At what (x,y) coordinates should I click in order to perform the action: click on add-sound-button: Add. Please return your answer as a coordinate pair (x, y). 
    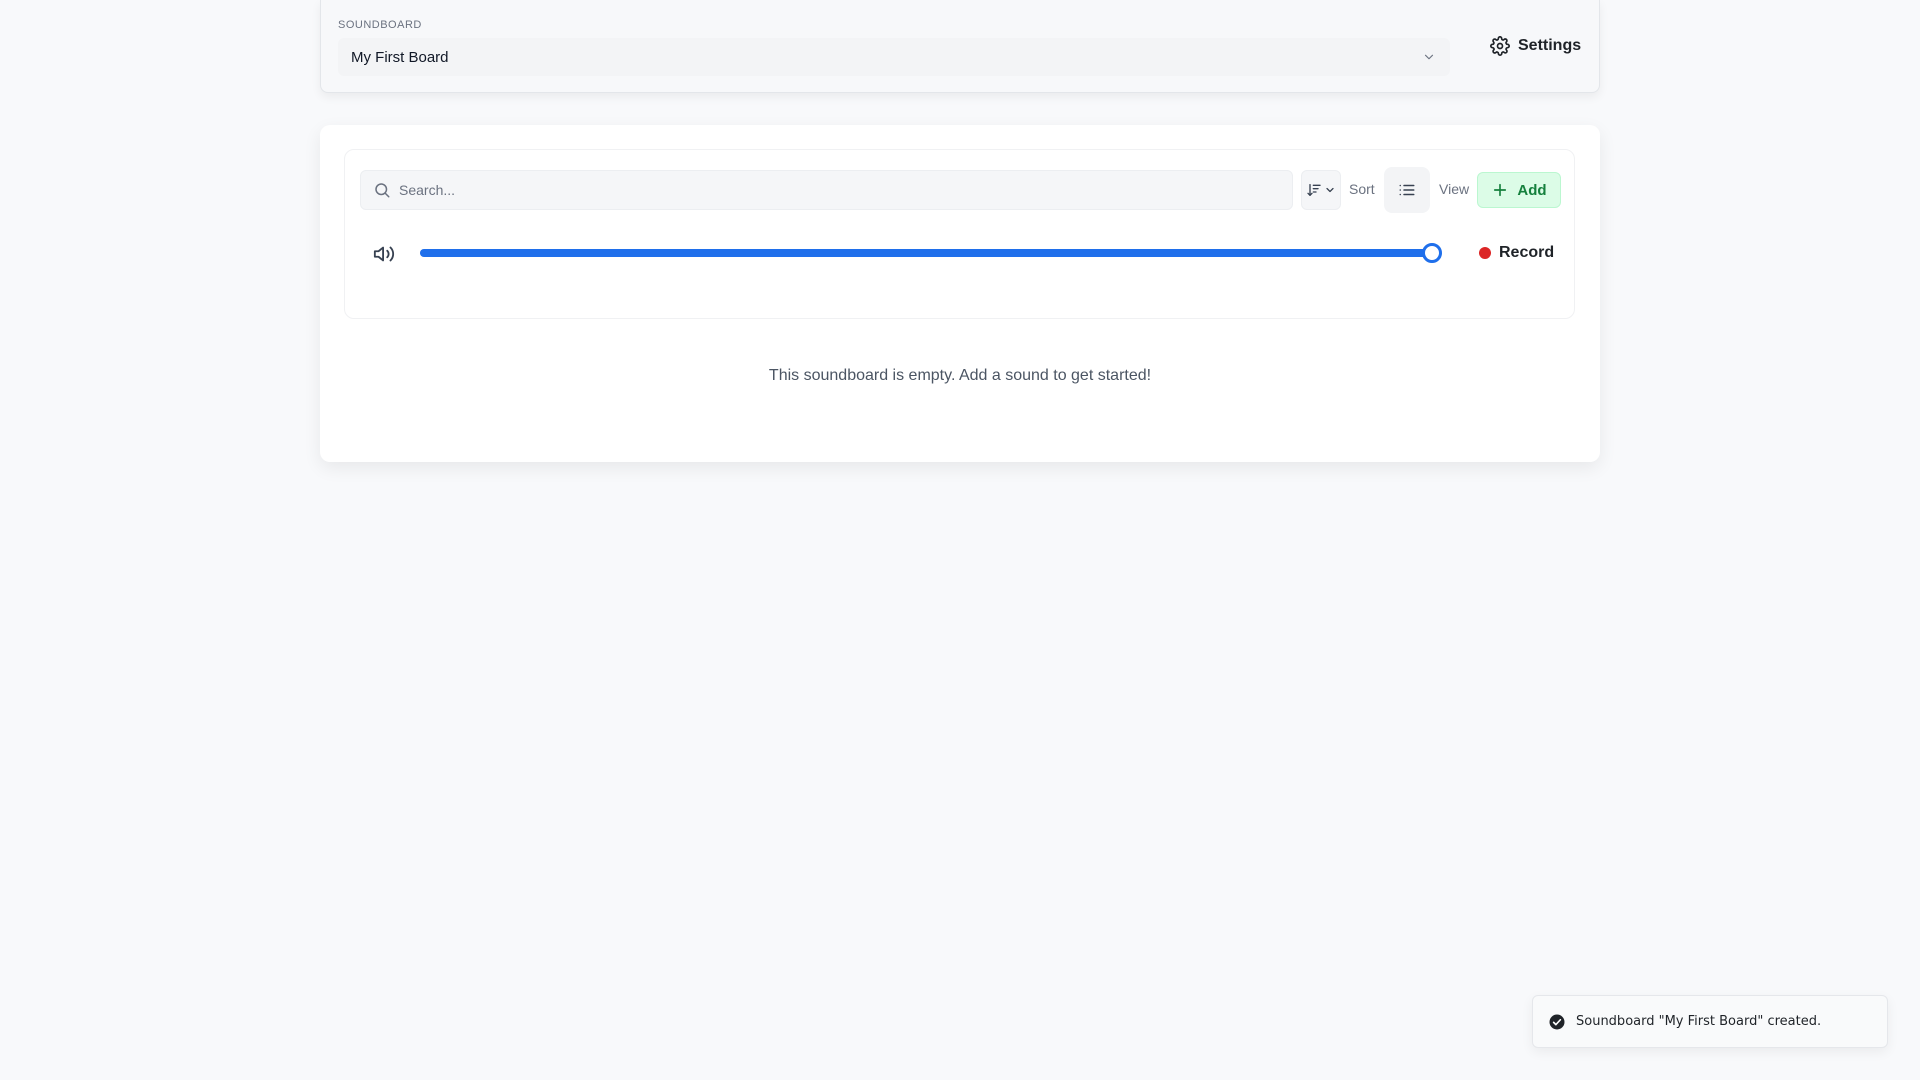
    Looking at the image, I should click on (1519, 190).